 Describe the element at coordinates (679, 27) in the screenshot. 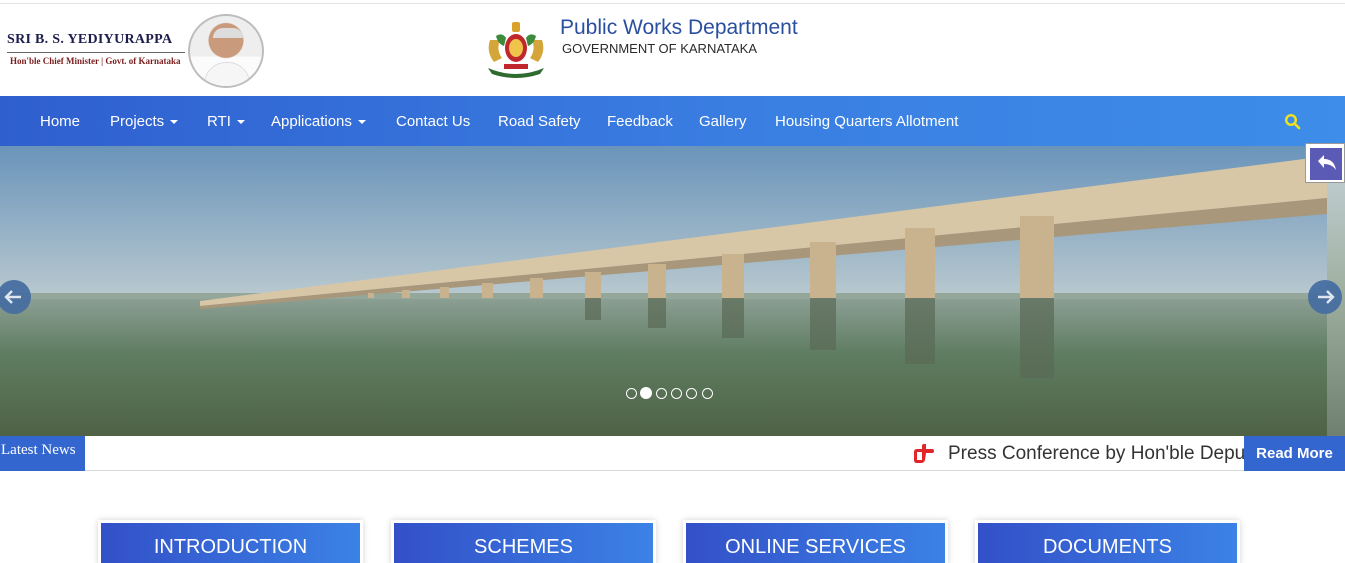

I see `department-title: Public Works Department` at that location.